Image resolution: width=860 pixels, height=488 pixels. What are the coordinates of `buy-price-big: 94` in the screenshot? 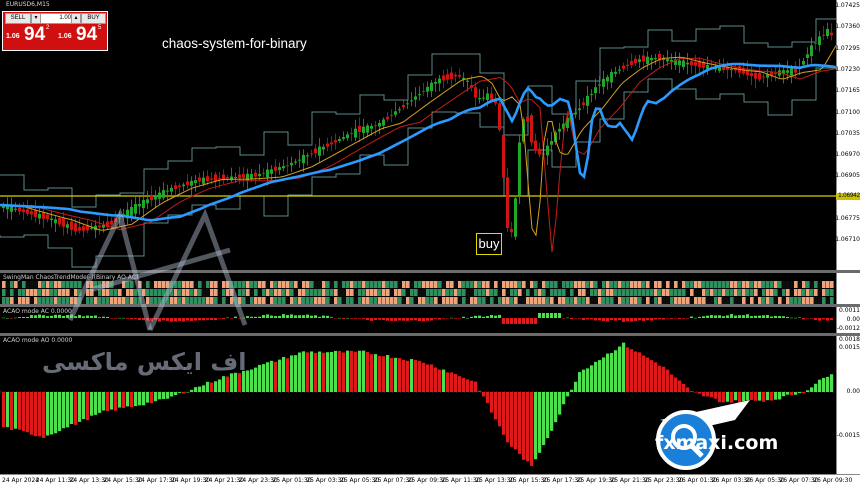 It's located at (87, 34).